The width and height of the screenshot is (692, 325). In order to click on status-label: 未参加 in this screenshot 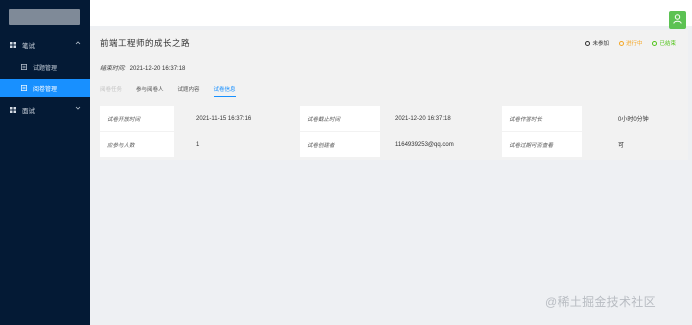, I will do `click(600, 44)`.